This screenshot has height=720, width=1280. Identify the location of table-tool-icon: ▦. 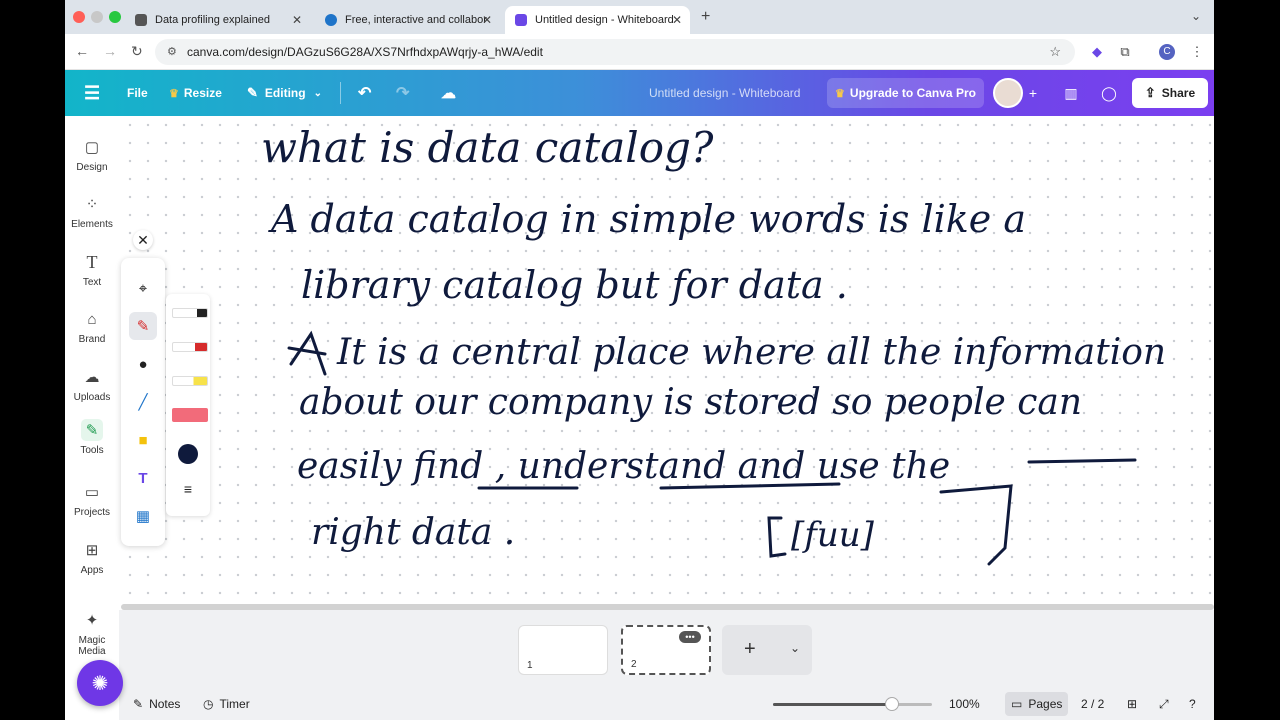
(143, 516).